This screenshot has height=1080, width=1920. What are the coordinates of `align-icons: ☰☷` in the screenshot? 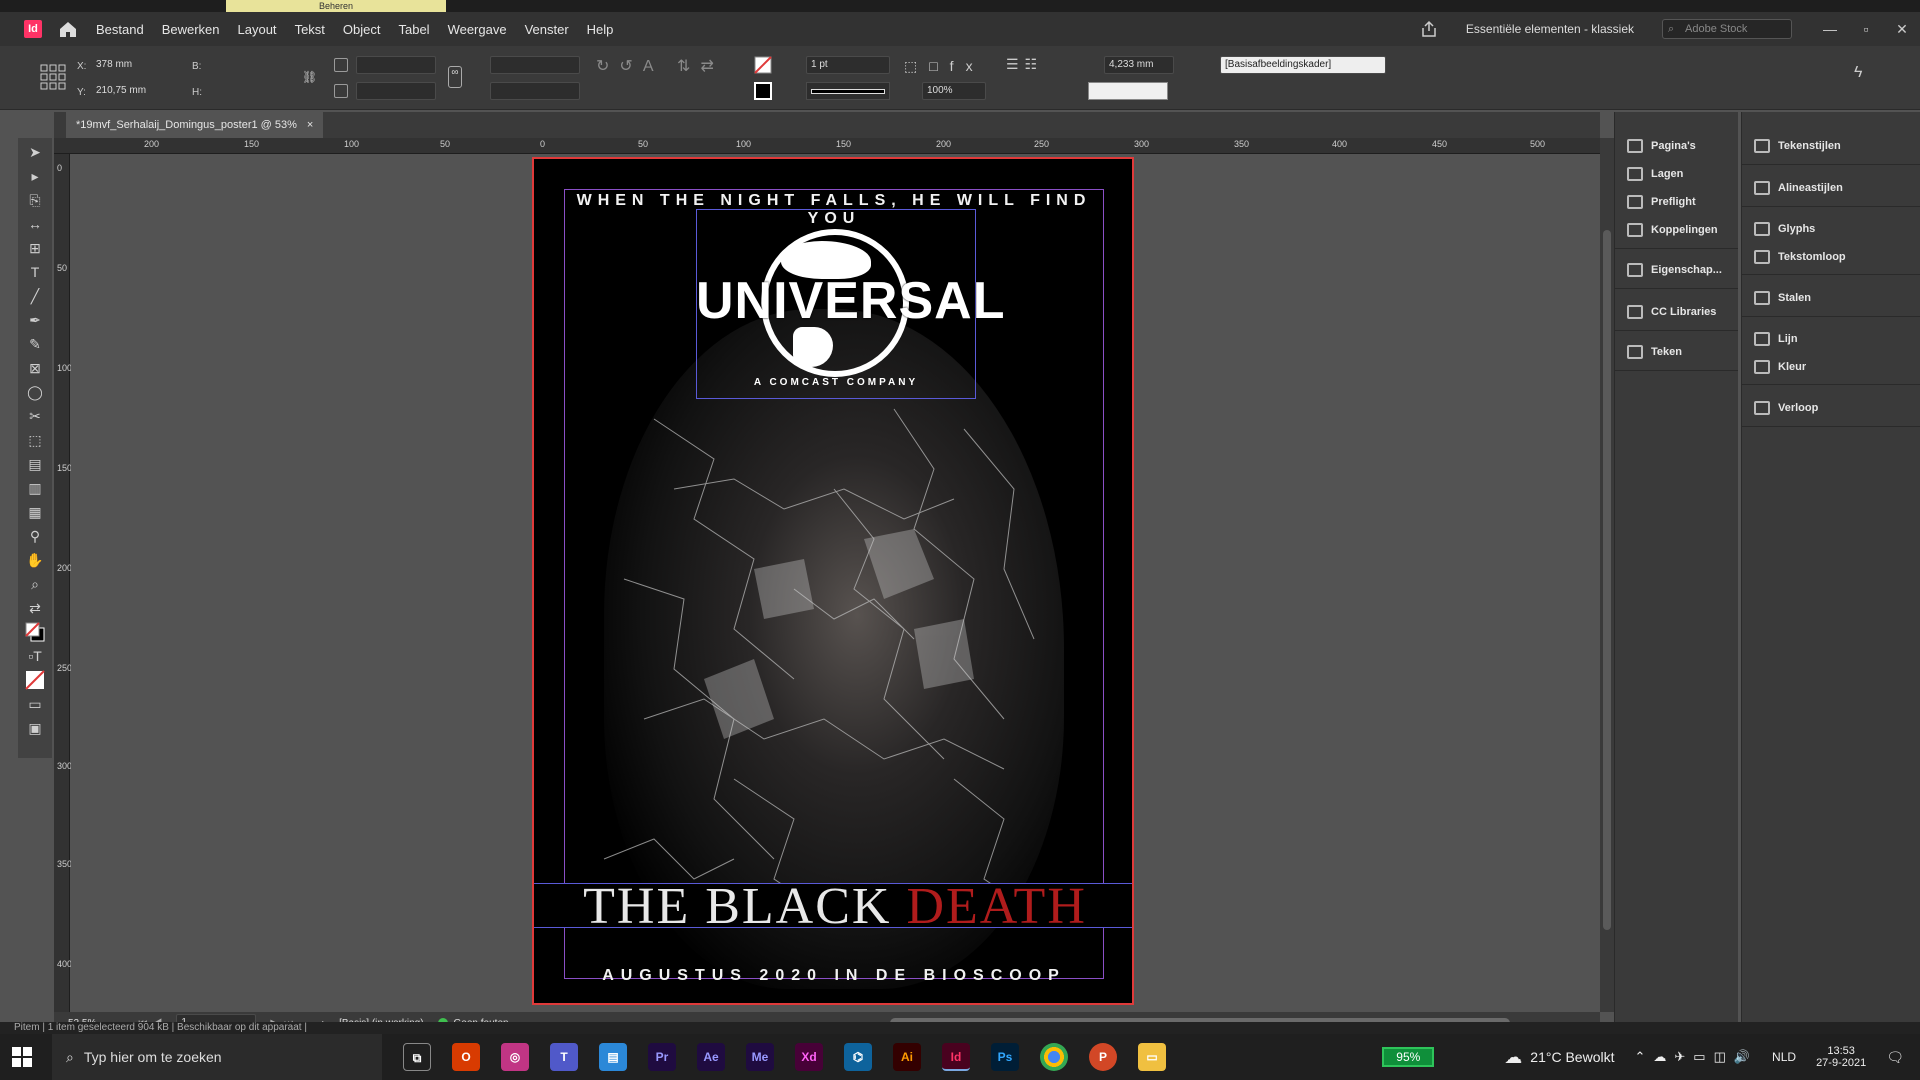 It's located at (1031, 64).